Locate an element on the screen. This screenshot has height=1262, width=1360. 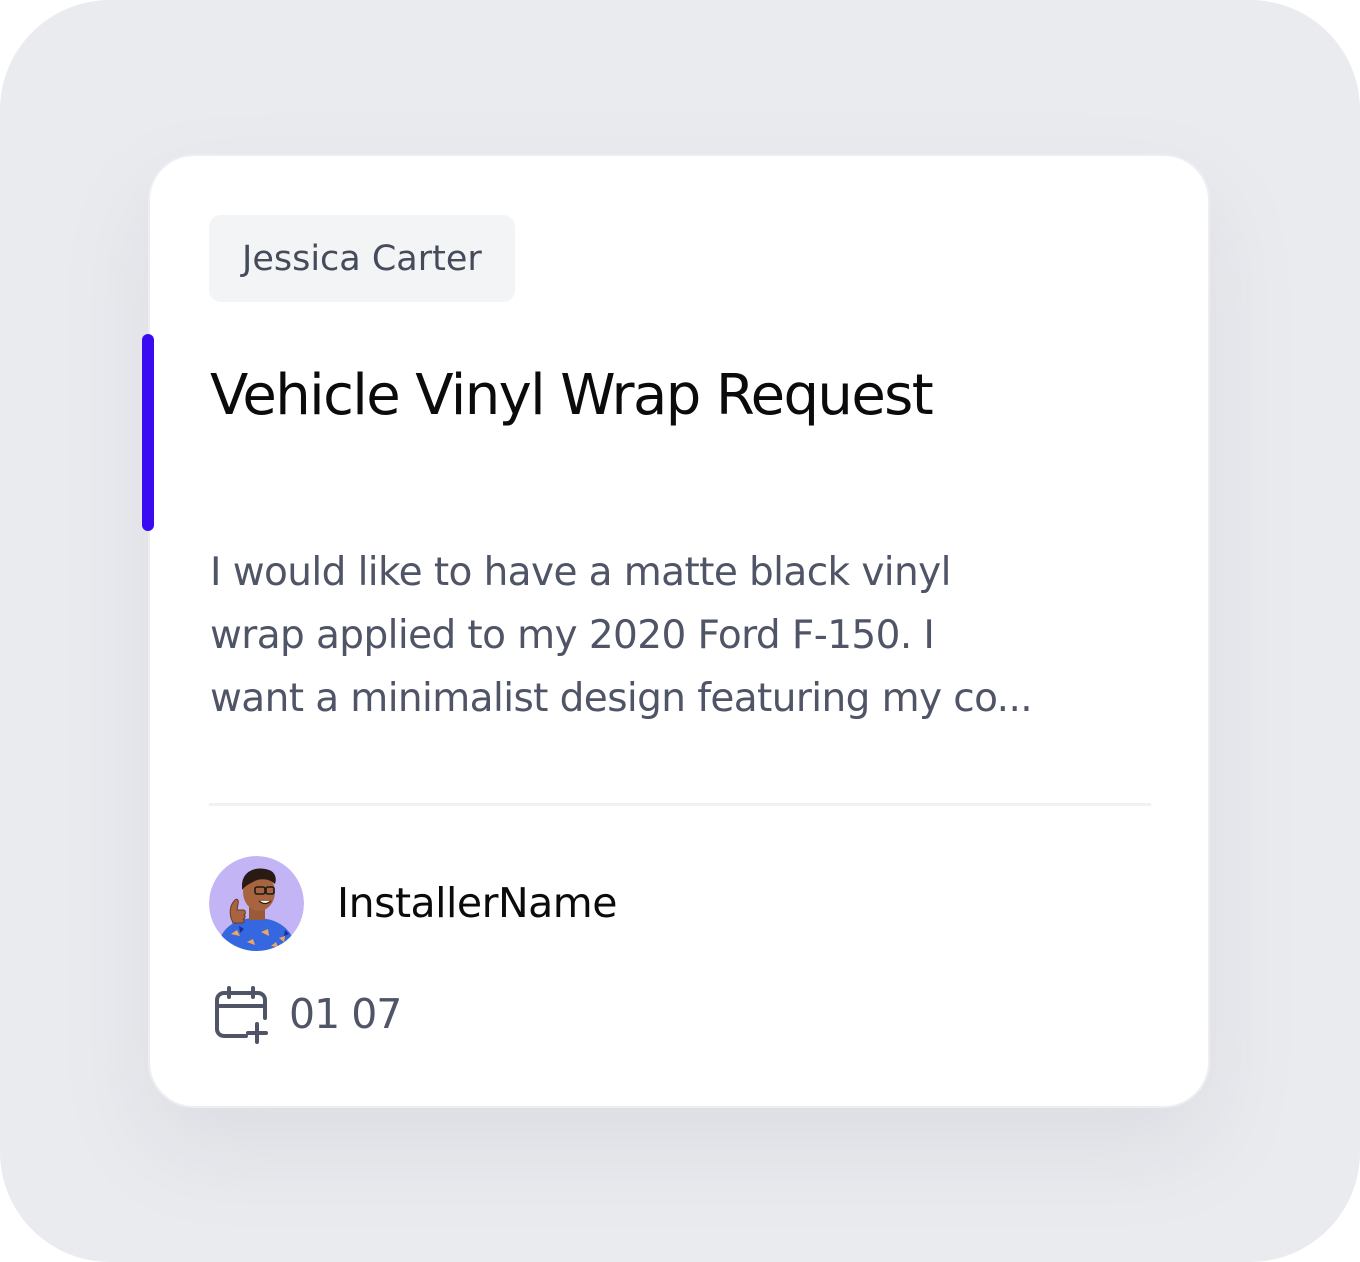
request-date: 01 07 is located at coordinates (345, 1014).